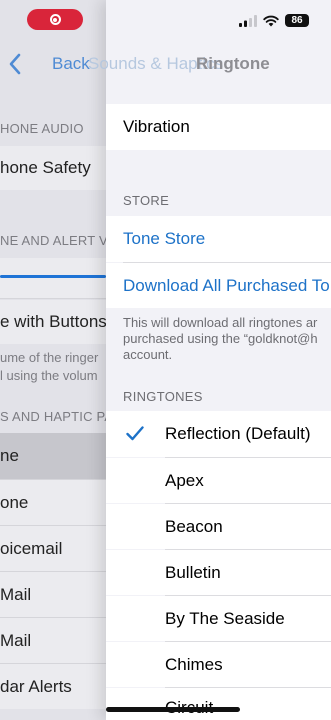 Image resolution: width=331 pixels, height=720 pixels. I want to click on sound-row-new-mail: Mail, so click(53, 594).